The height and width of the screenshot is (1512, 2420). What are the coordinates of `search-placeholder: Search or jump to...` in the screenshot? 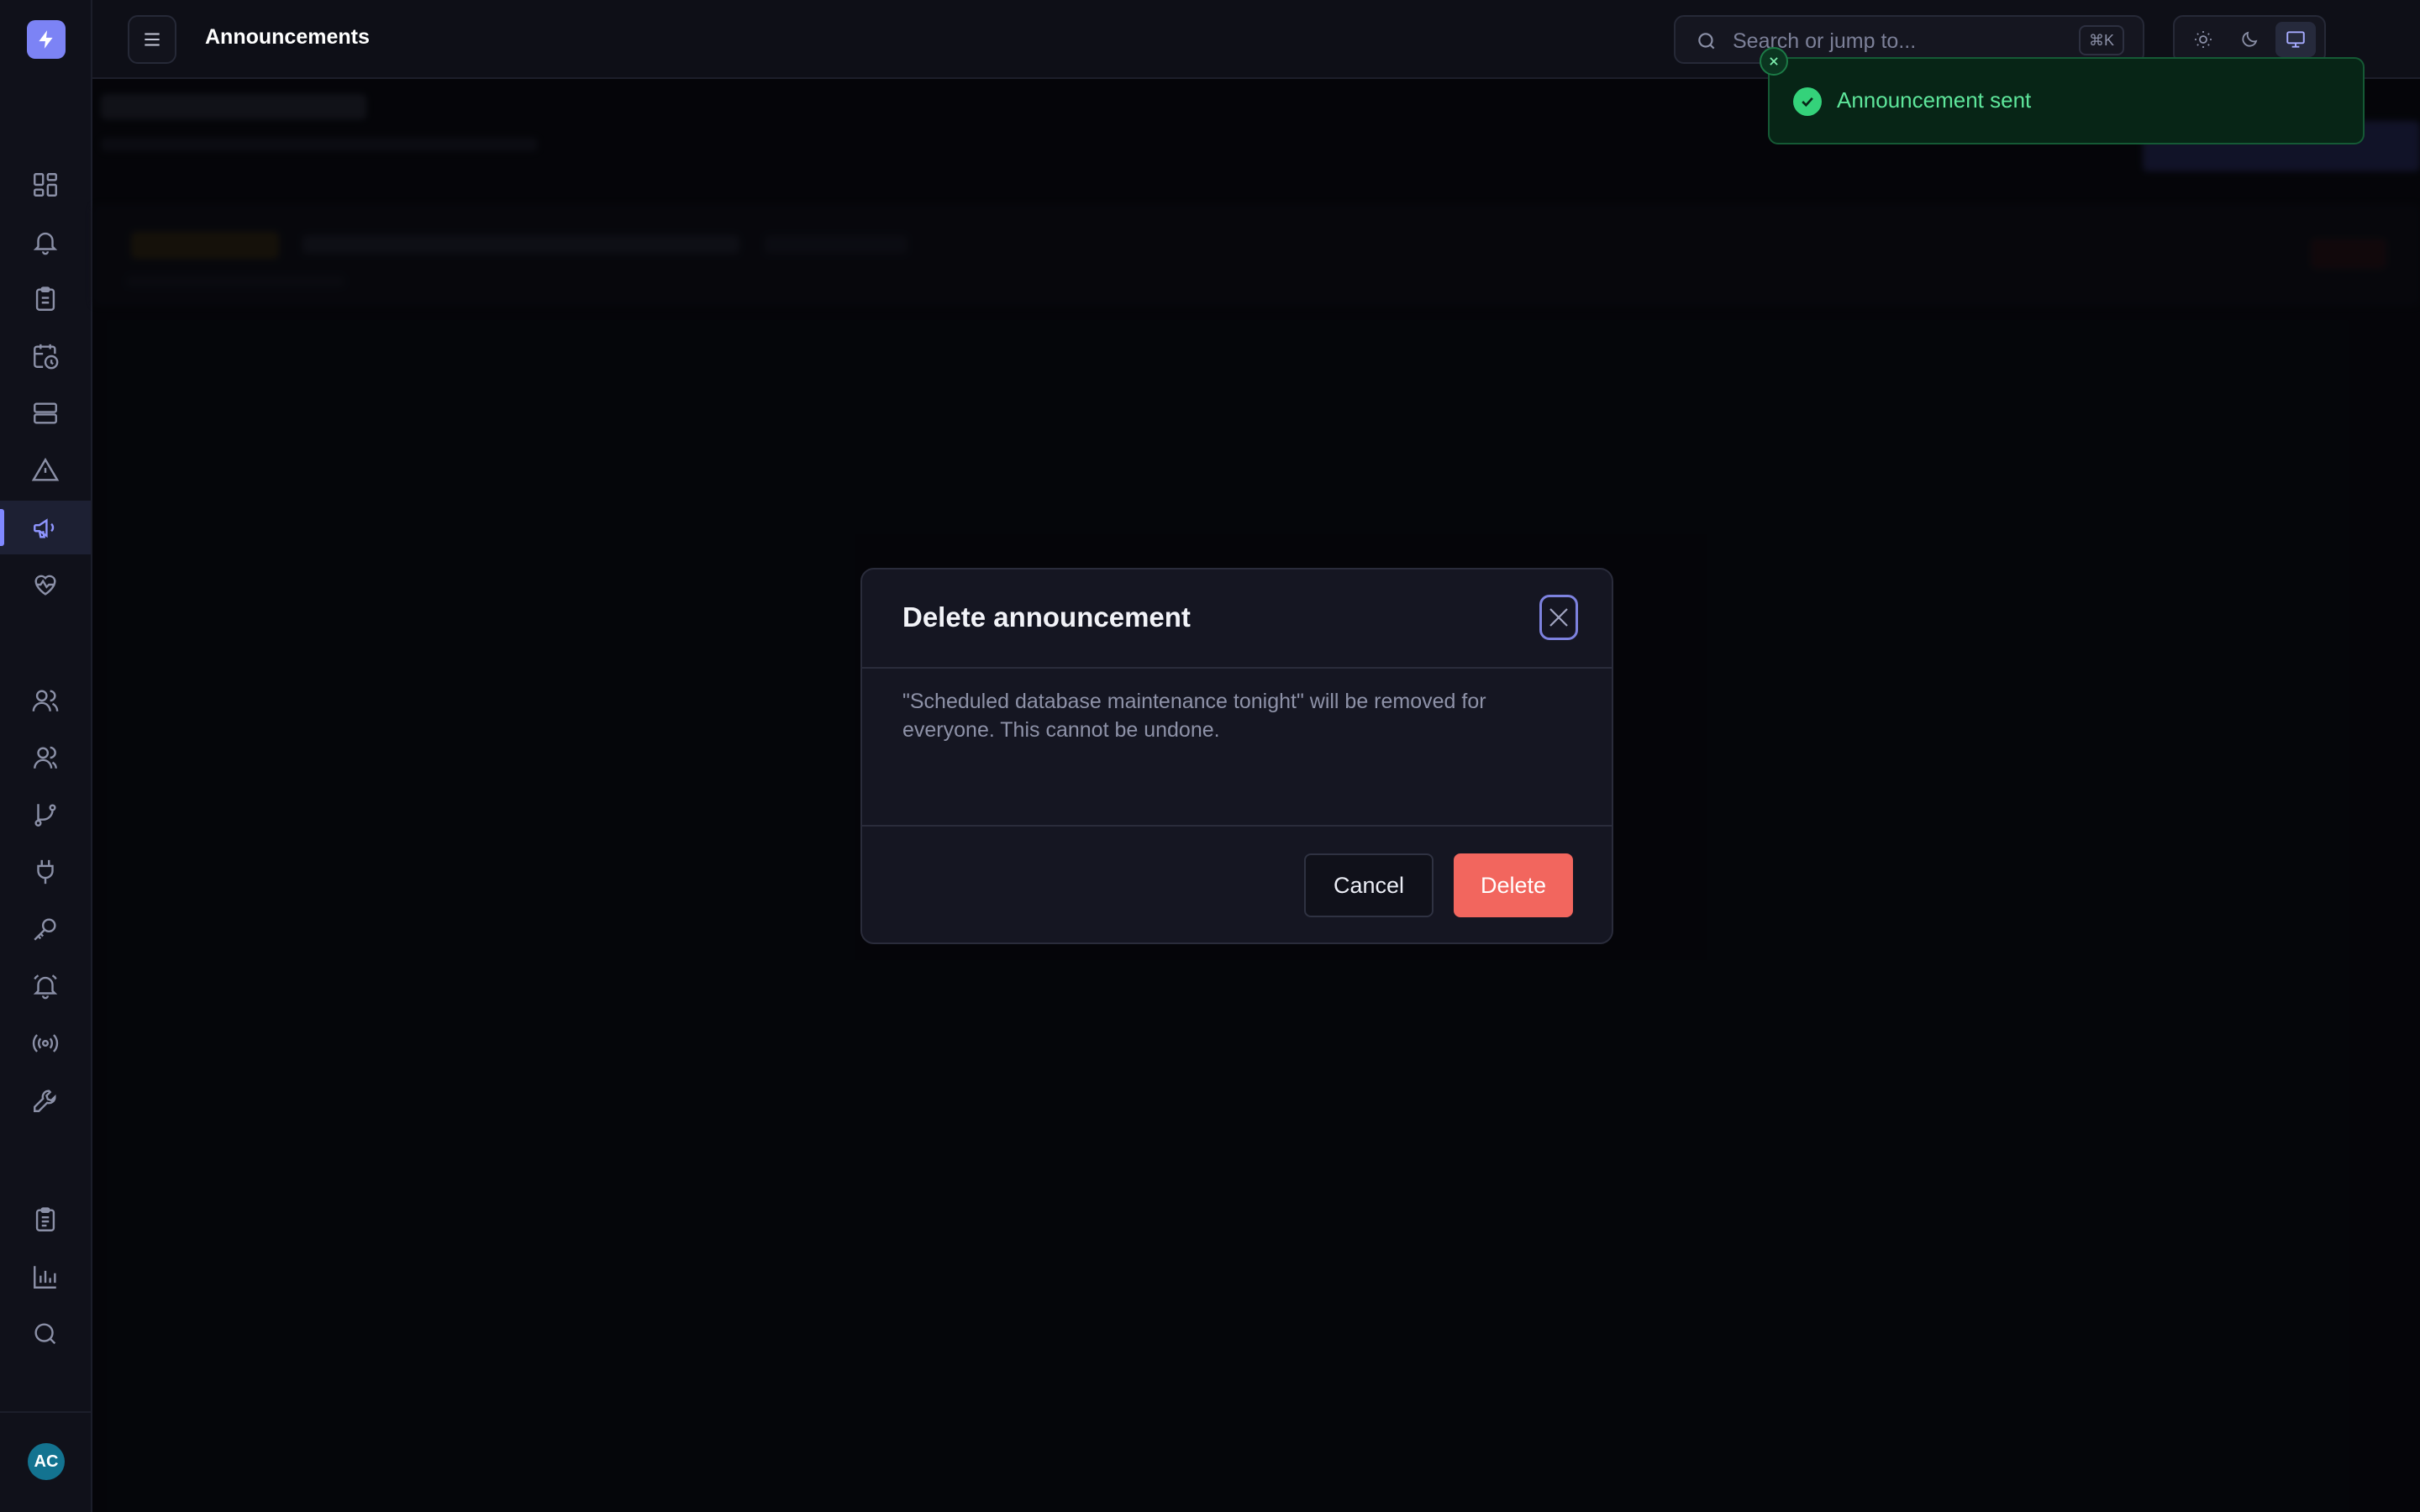 It's located at (1825, 41).